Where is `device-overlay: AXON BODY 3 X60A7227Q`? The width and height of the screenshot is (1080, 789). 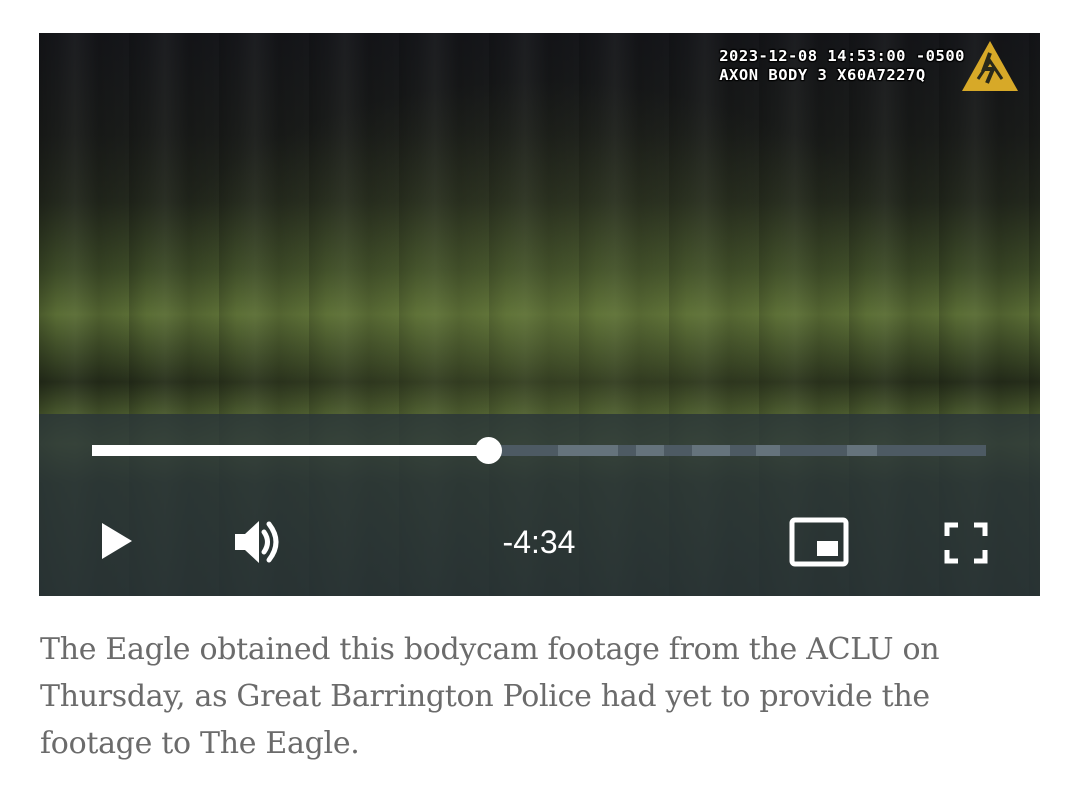 device-overlay: AXON BODY 3 X60A7227Q is located at coordinates (822, 75).